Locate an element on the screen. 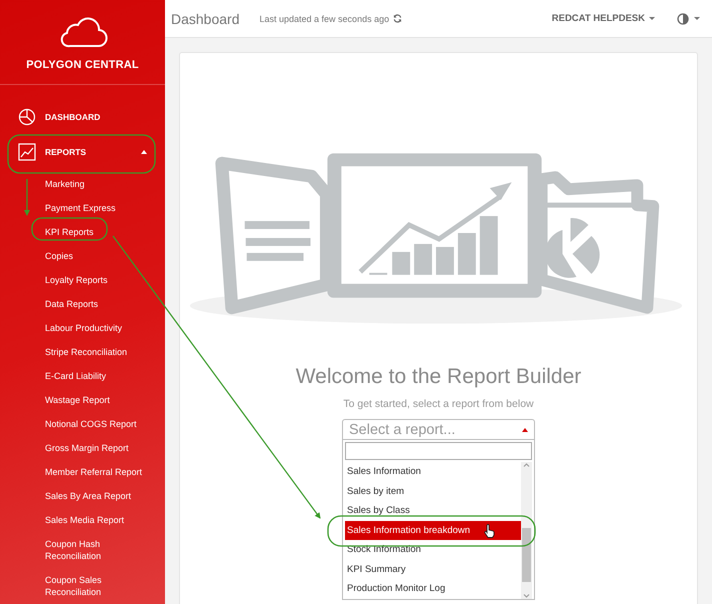 This screenshot has width=712, height=604. report-option: Production Monitor Log is located at coordinates (433, 588).